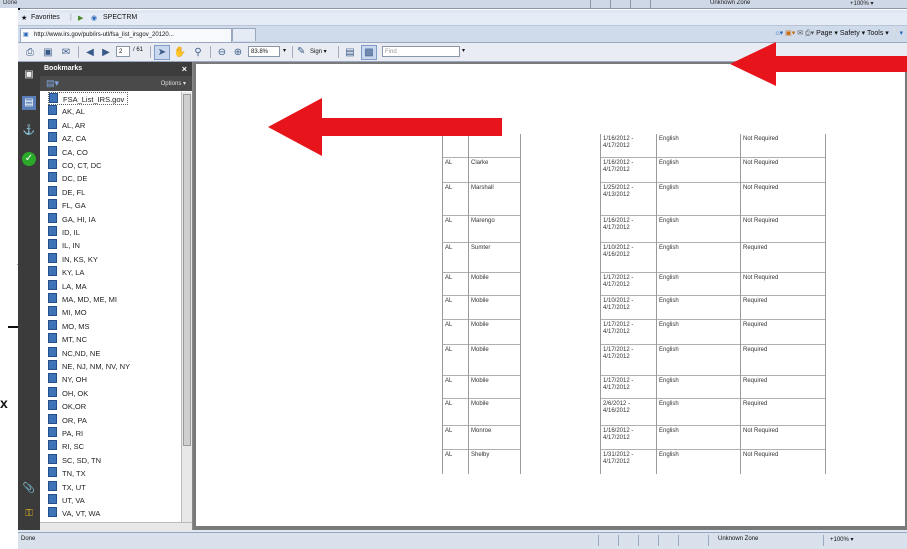  What do you see at coordinates (67, 137) in the screenshot?
I see `bookmark-item: AZ, CA` at bounding box center [67, 137].